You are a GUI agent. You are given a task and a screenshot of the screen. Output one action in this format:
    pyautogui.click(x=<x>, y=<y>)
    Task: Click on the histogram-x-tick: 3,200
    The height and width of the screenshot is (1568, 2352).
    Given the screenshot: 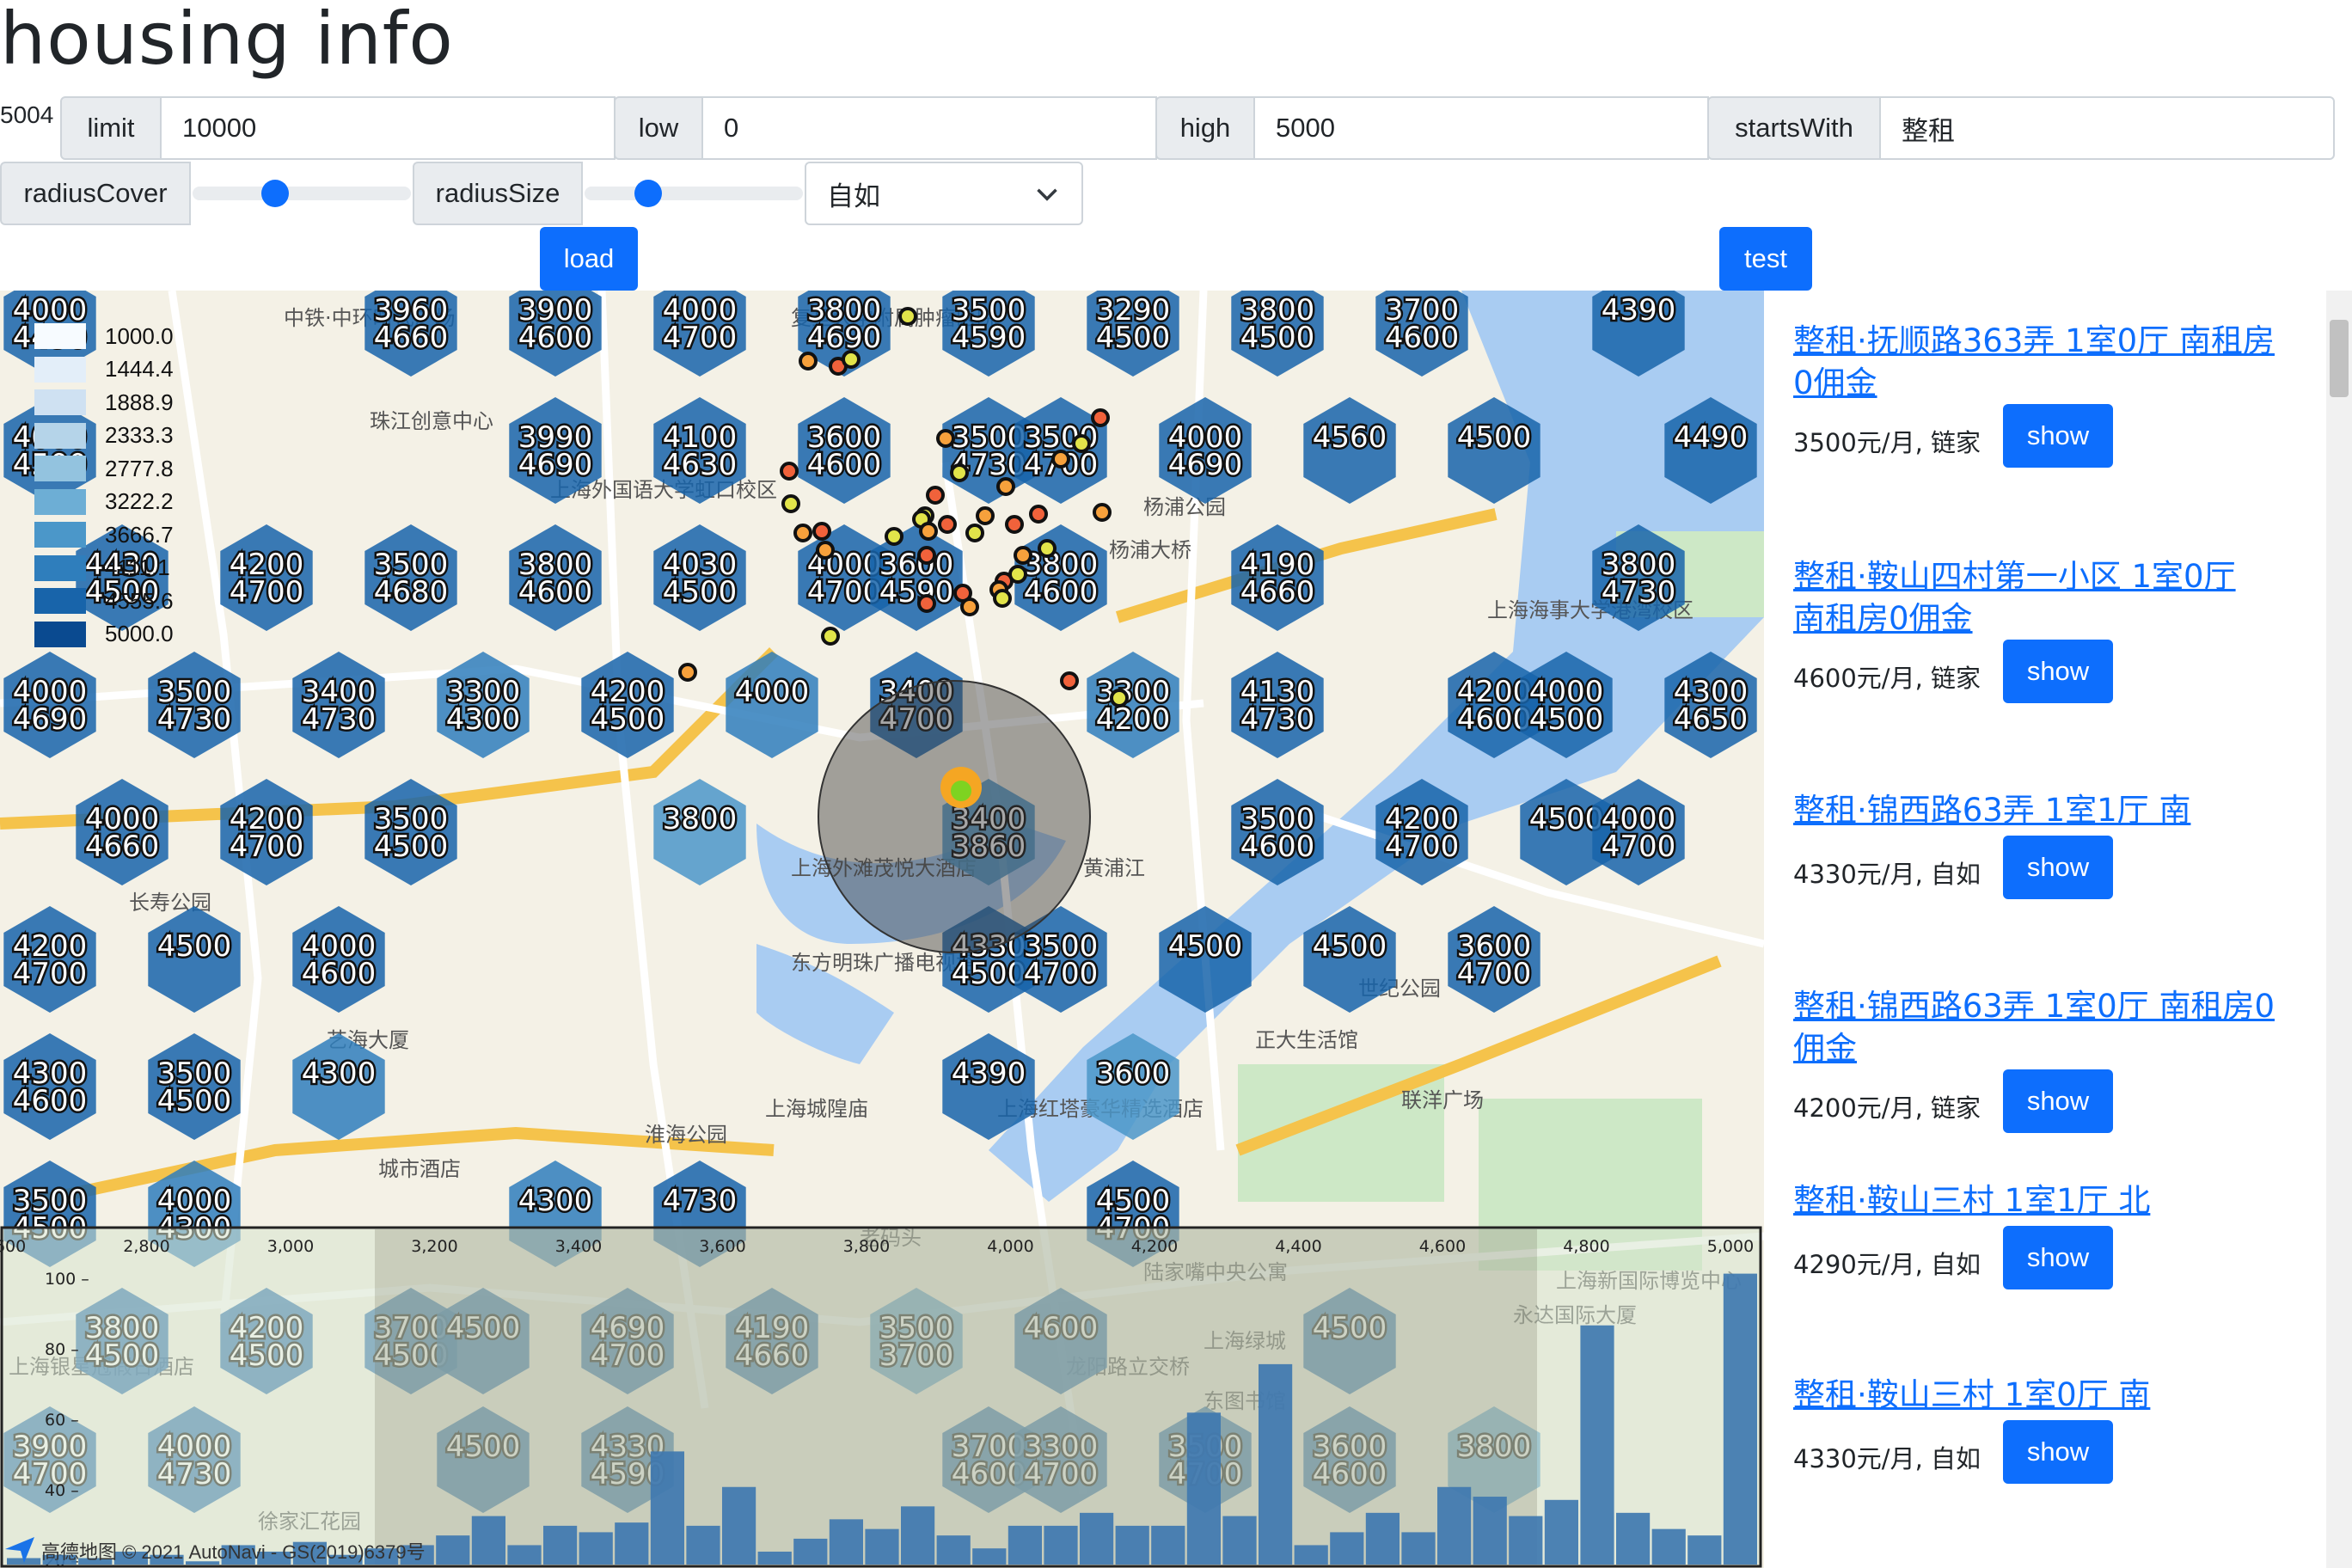 What is the action you would take?
    pyautogui.click(x=434, y=1246)
    